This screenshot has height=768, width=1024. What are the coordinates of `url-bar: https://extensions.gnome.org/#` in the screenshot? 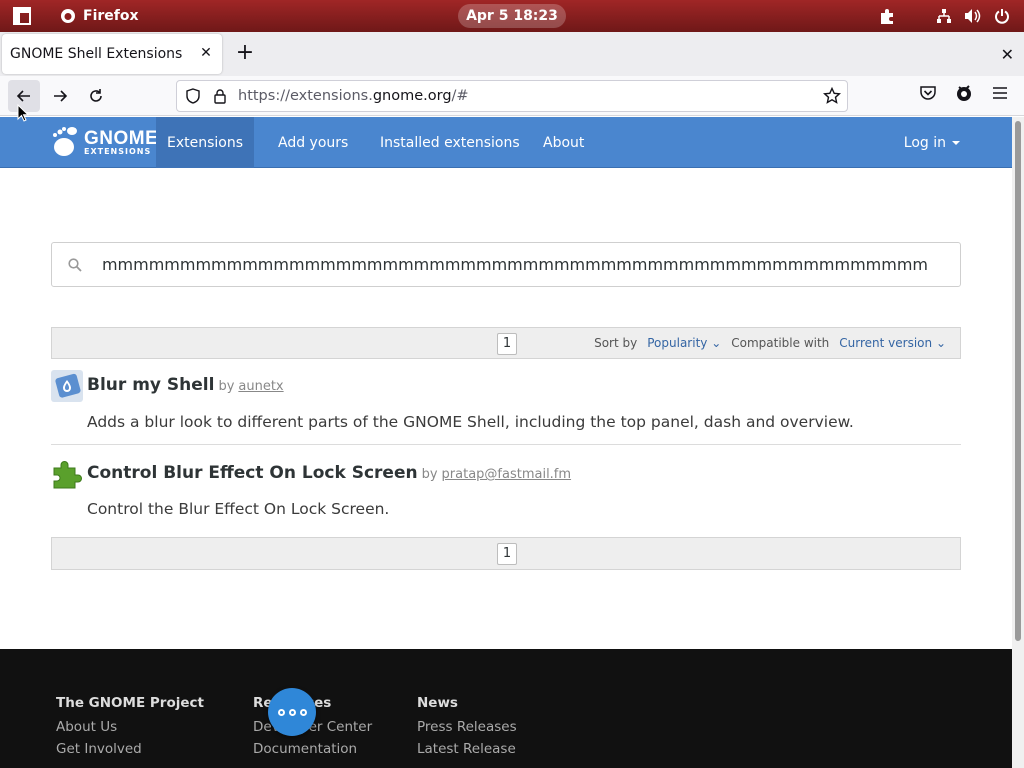 It's located at (512, 96).